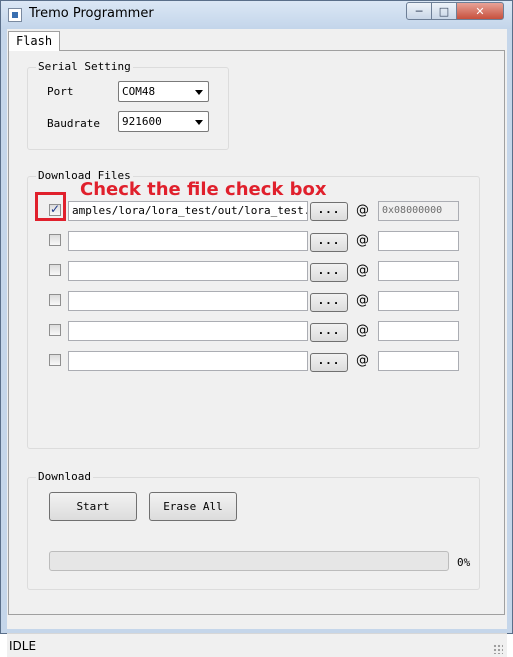 The width and height of the screenshot is (513, 657). I want to click on download-title: Download, so click(64, 476).